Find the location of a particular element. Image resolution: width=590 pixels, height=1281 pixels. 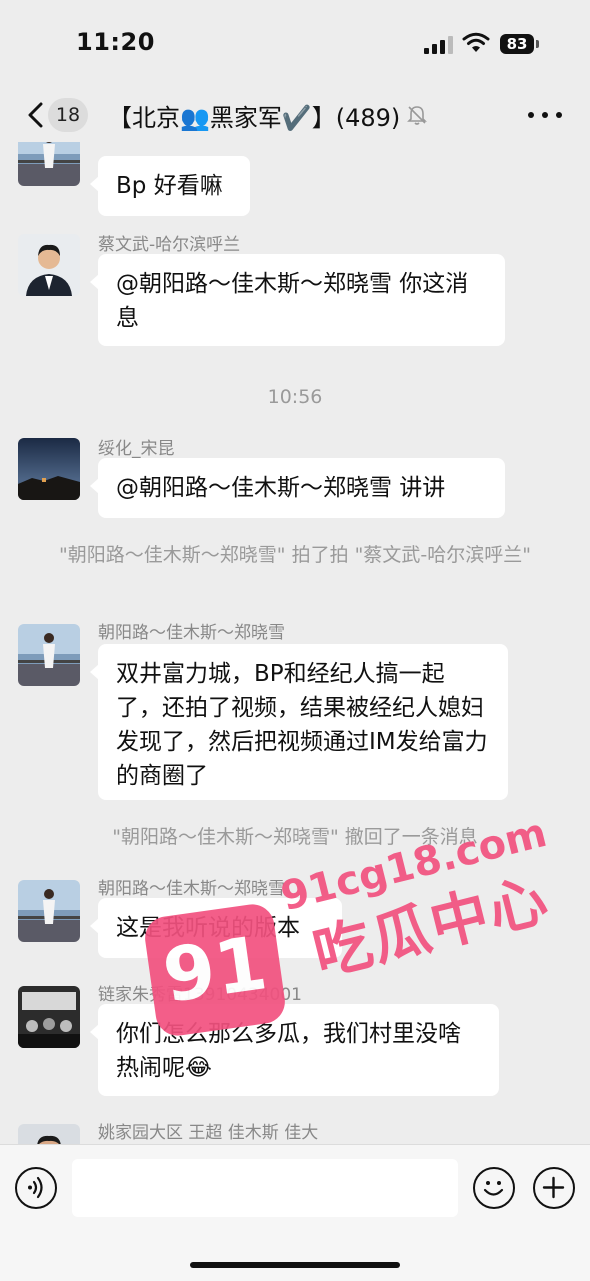

night-landscape-avatar-image is located at coordinates (49, 469).